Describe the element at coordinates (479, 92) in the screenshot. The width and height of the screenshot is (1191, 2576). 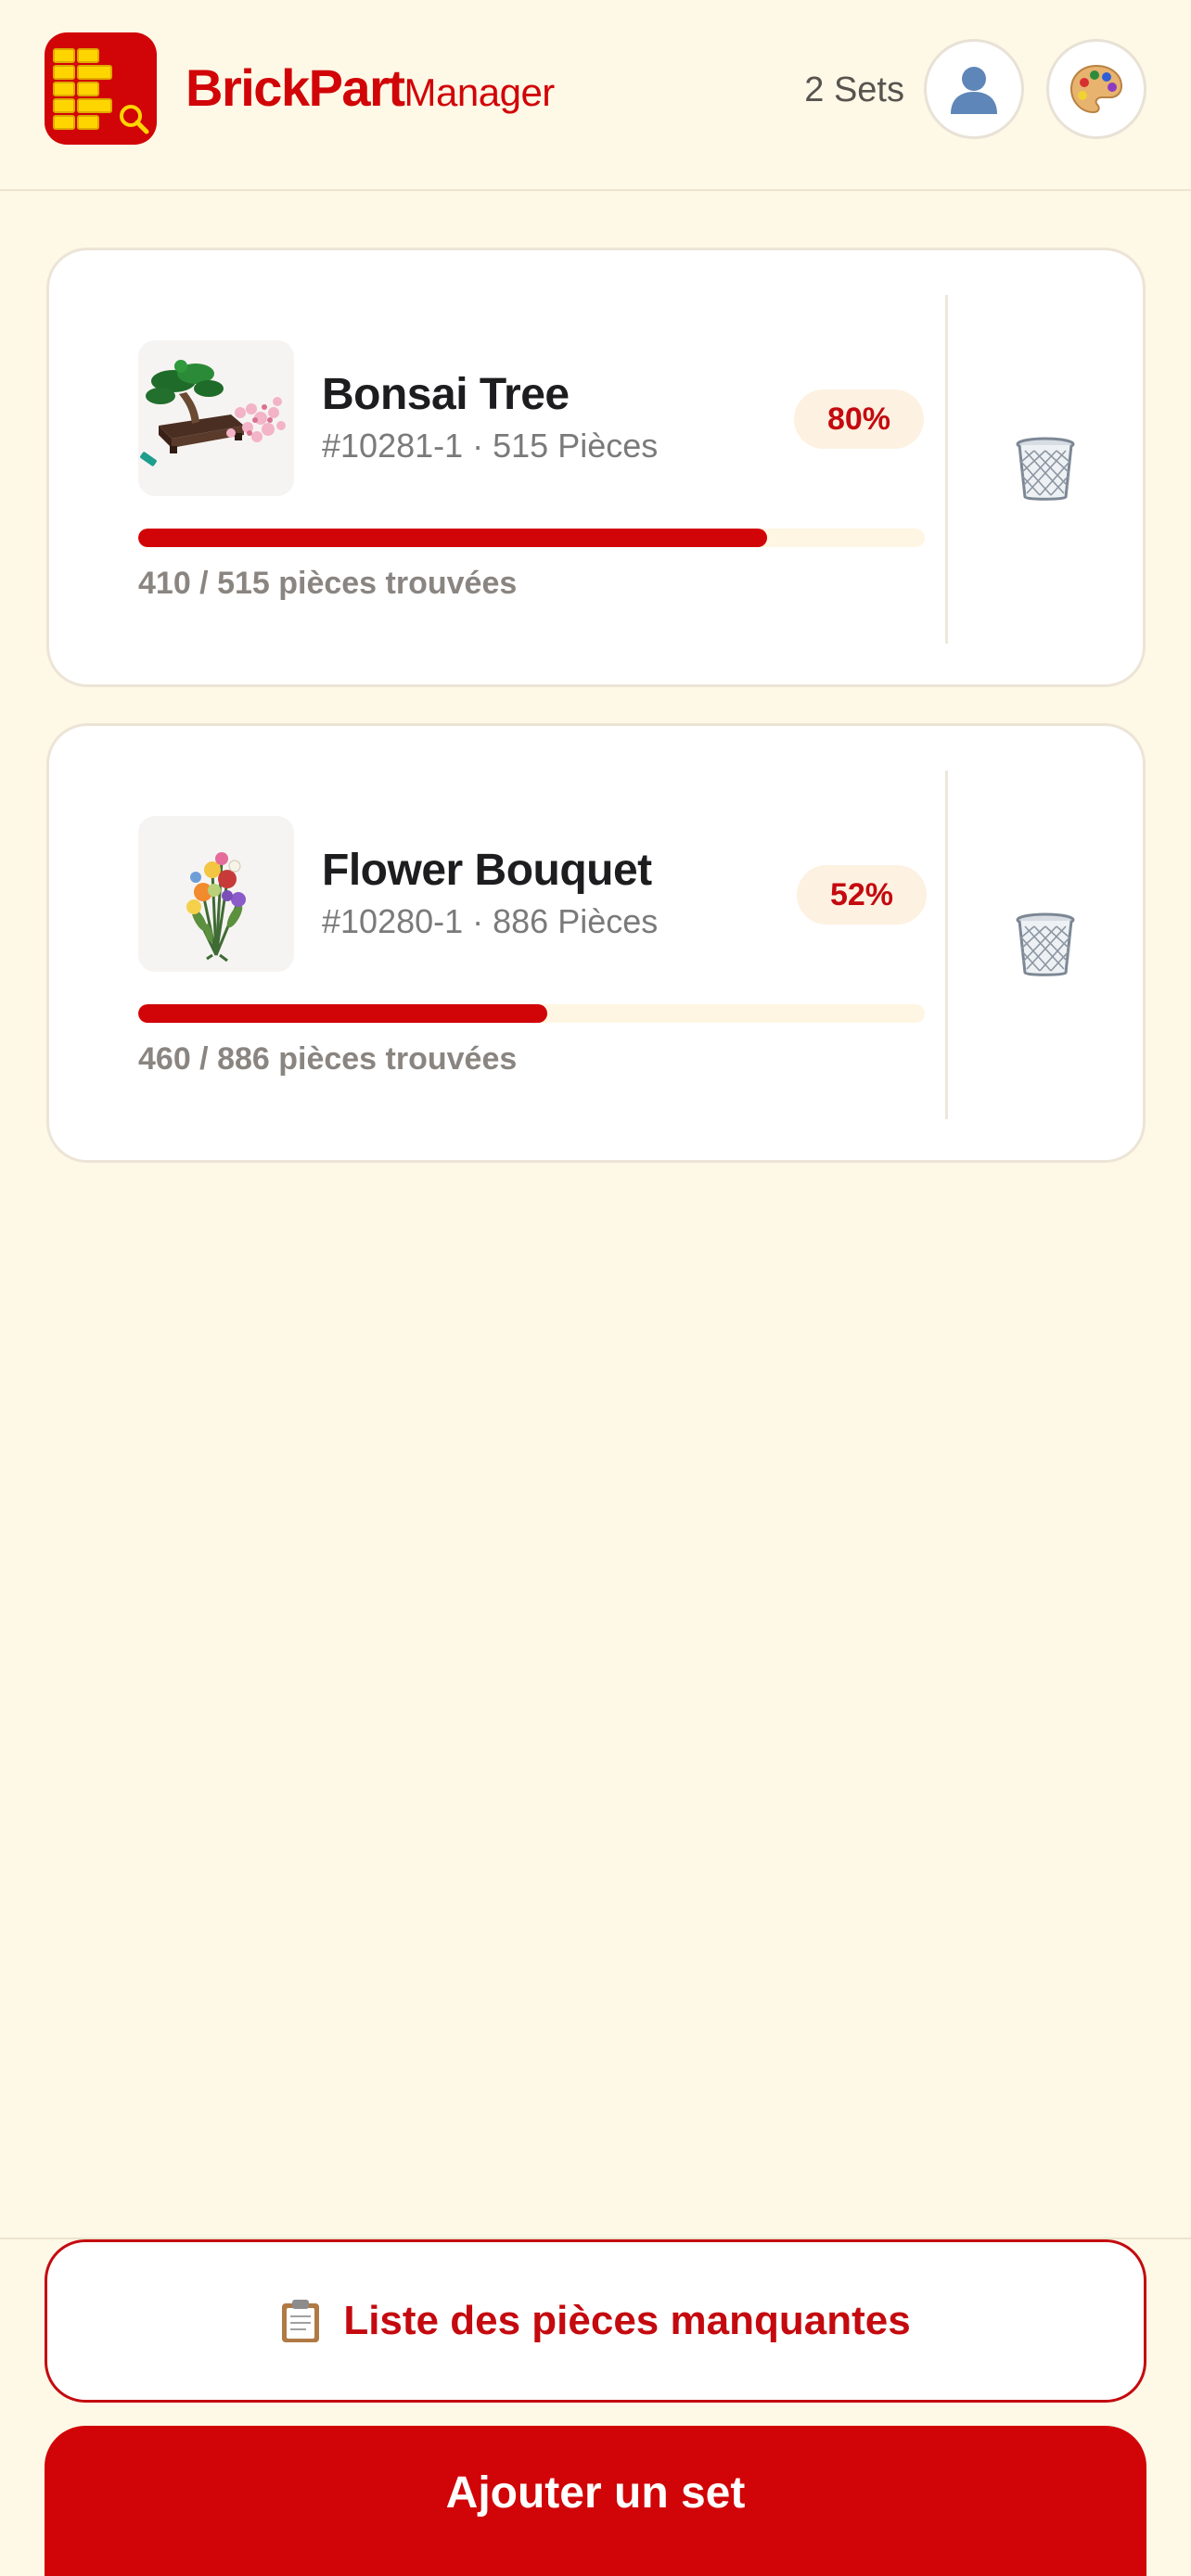
I see `brand-sub: Manager` at that location.